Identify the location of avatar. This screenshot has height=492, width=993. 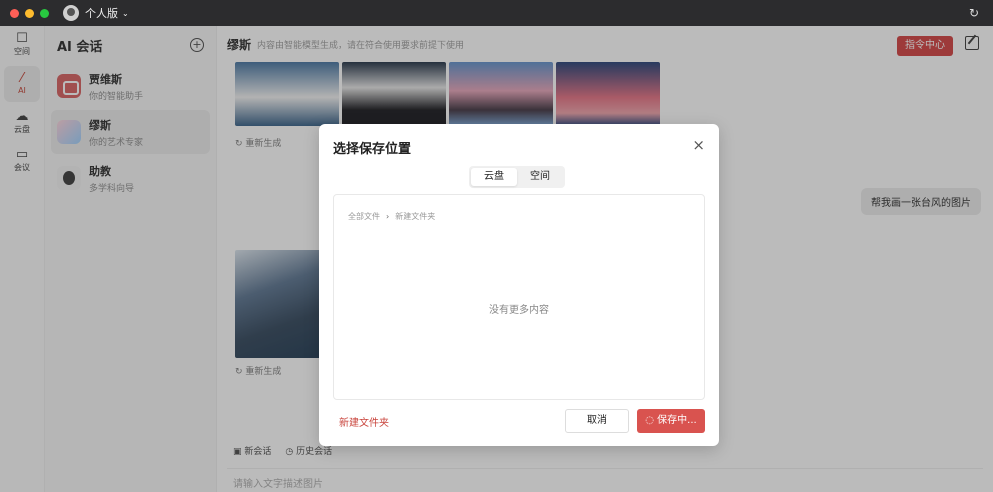
(71, 13).